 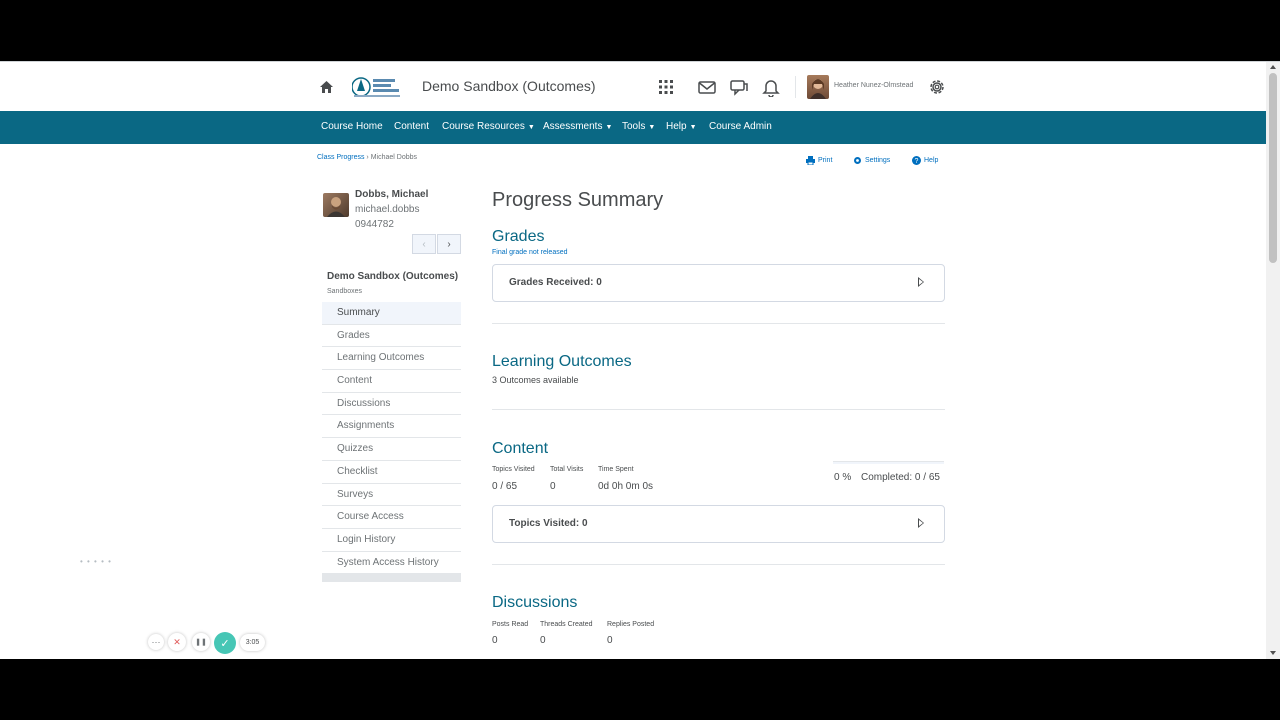 What do you see at coordinates (718, 283) in the screenshot?
I see `grades-received-panel: Grades Received: 0` at bounding box center [718, 283].